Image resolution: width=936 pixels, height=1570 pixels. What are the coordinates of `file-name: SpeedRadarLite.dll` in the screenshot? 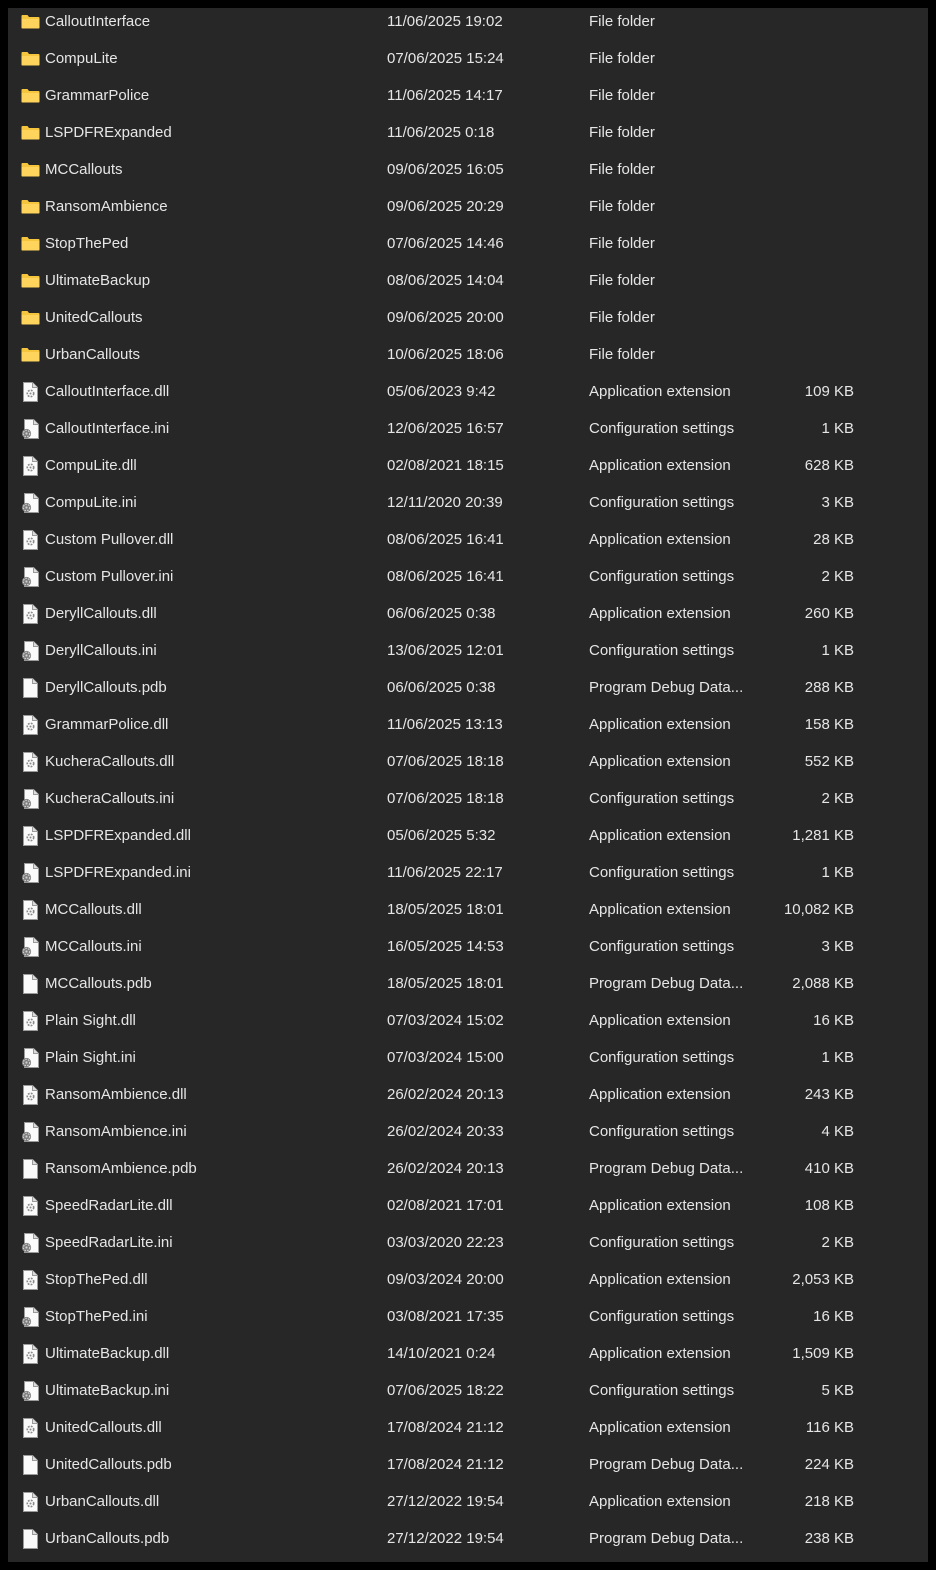 It's located at (109, 1205).